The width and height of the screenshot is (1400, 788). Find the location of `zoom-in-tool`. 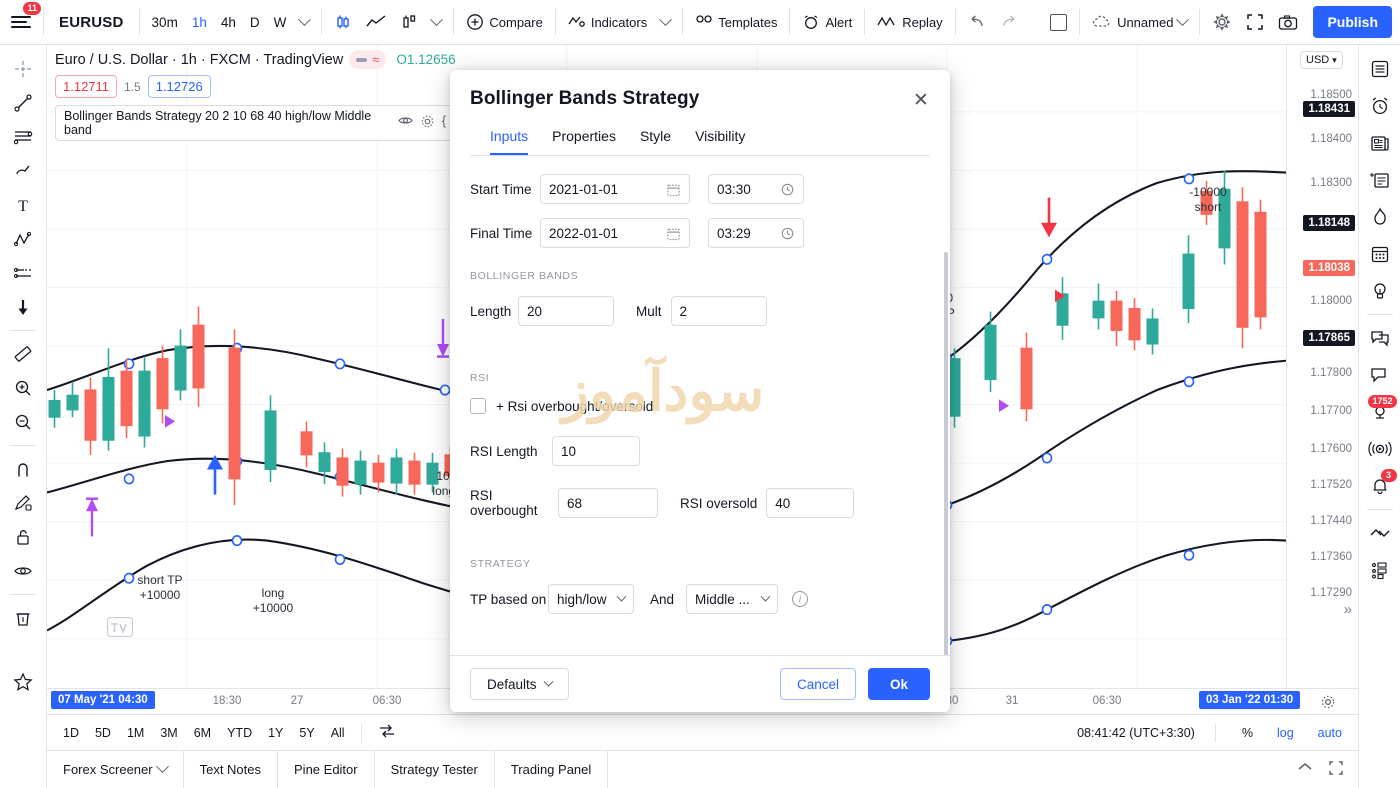

zoom-in-tool is located at coordinates (23, 388).